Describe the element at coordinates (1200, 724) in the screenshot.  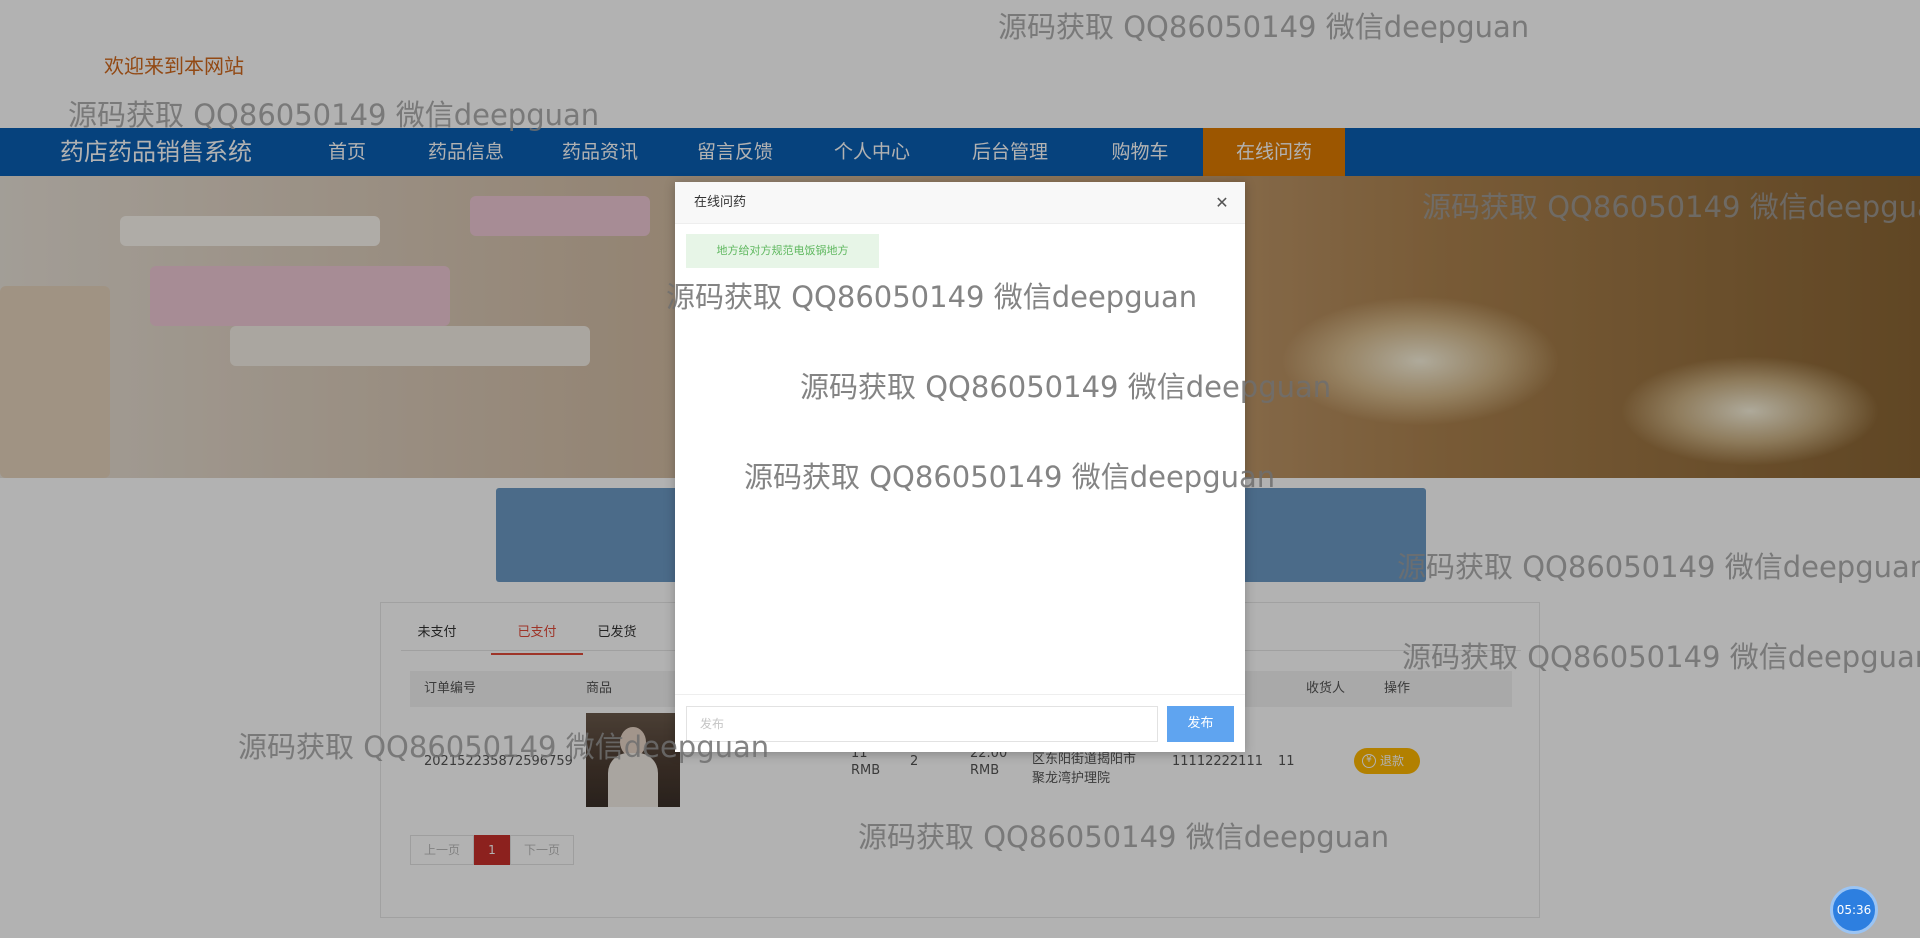
I see `send-button: 发布` at that location.